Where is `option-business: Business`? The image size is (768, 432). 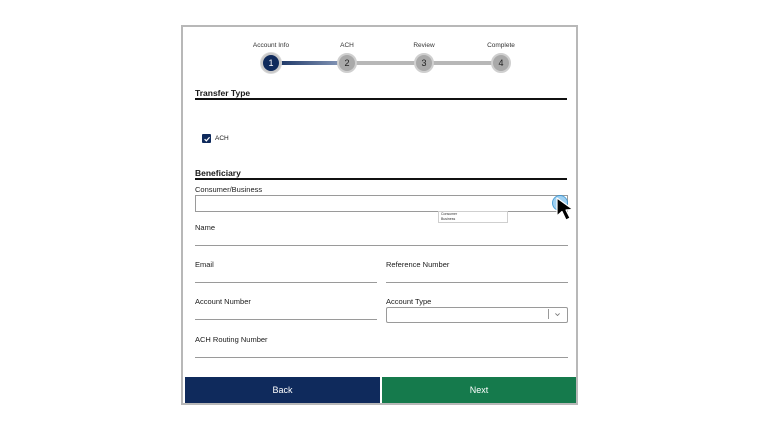 option-business: Business is located at coordinates (473, 219).